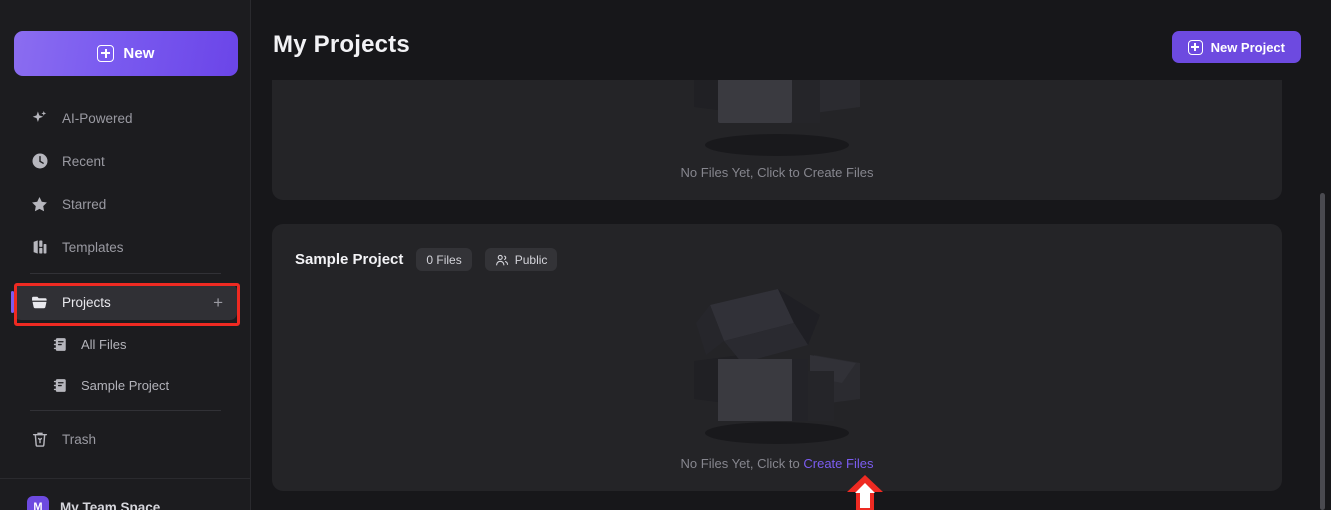 This screenshot has width=1331, height=510. Describe the element at coordinates (125, 204) in the screenshot. I see `sidebar-item-starred: Starred` at that location.